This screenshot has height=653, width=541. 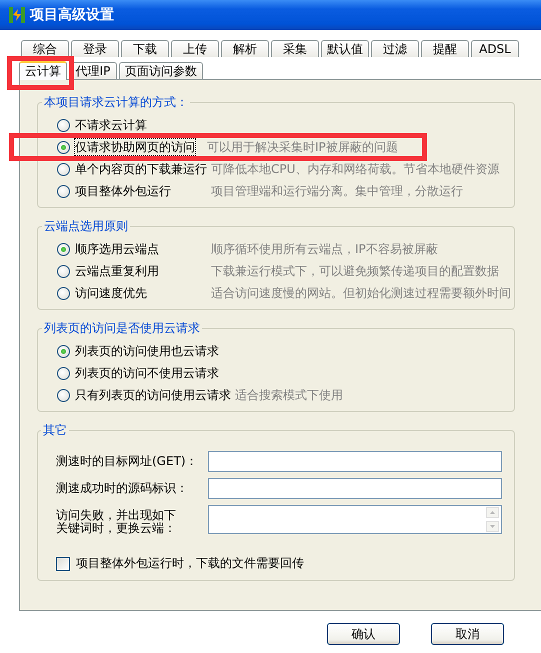 I want to click on tab: 登录, so click(x=95, y=48).